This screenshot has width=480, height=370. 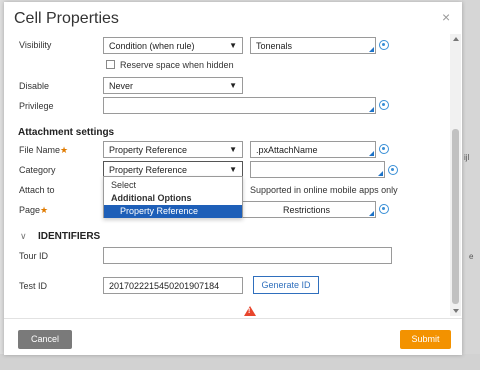 I want to click on scroll-down-icon, so click(x=456, y=311).